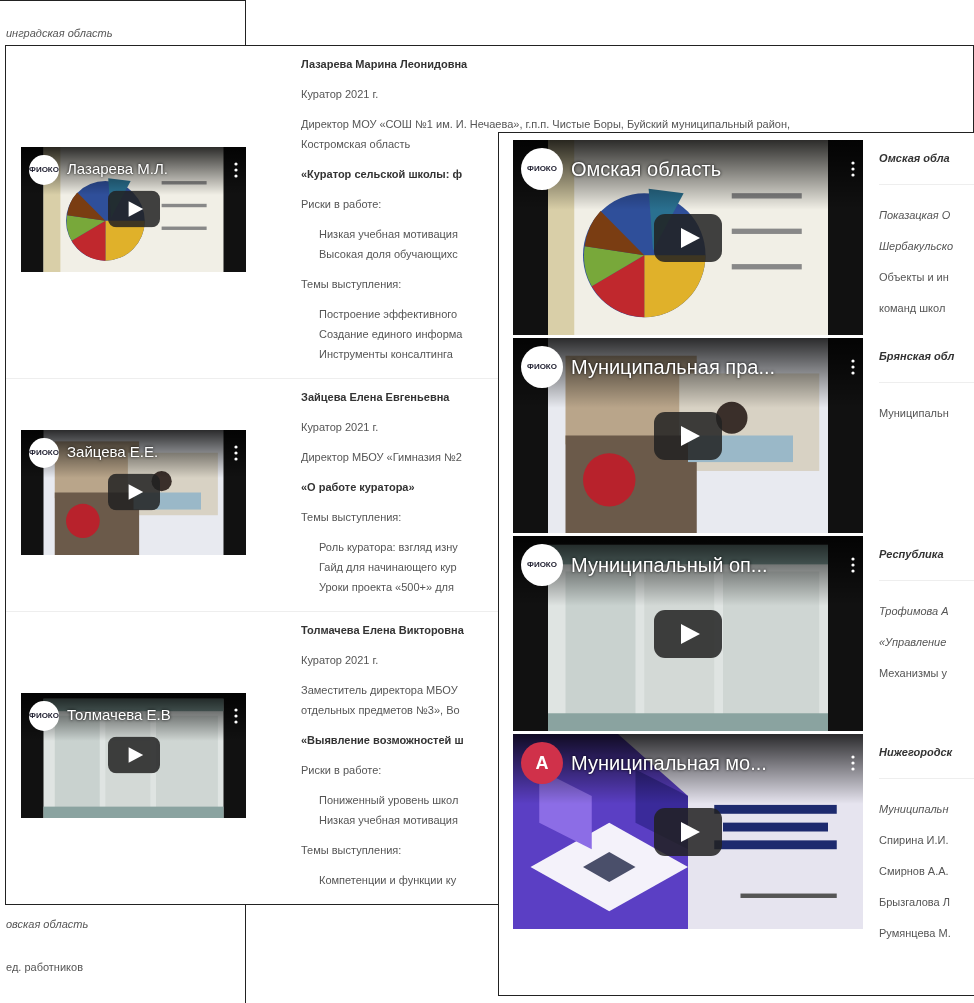 The height and width of the screenshot is (1003, 974). Describe the element at coordinates (133, 492) in the screenshot. I see `video-player: ФИОКО Зайцева Е.Е.` at that location.